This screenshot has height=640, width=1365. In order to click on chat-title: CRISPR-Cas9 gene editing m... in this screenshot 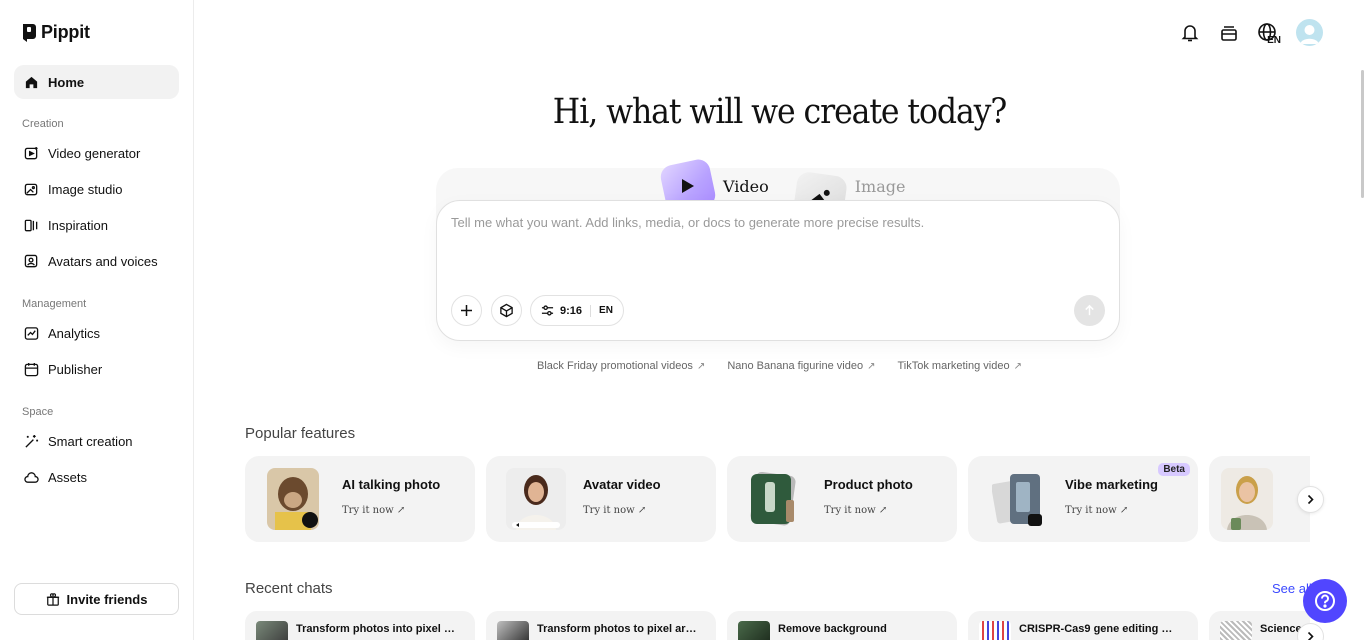, I will do `click(1099, 629)`.